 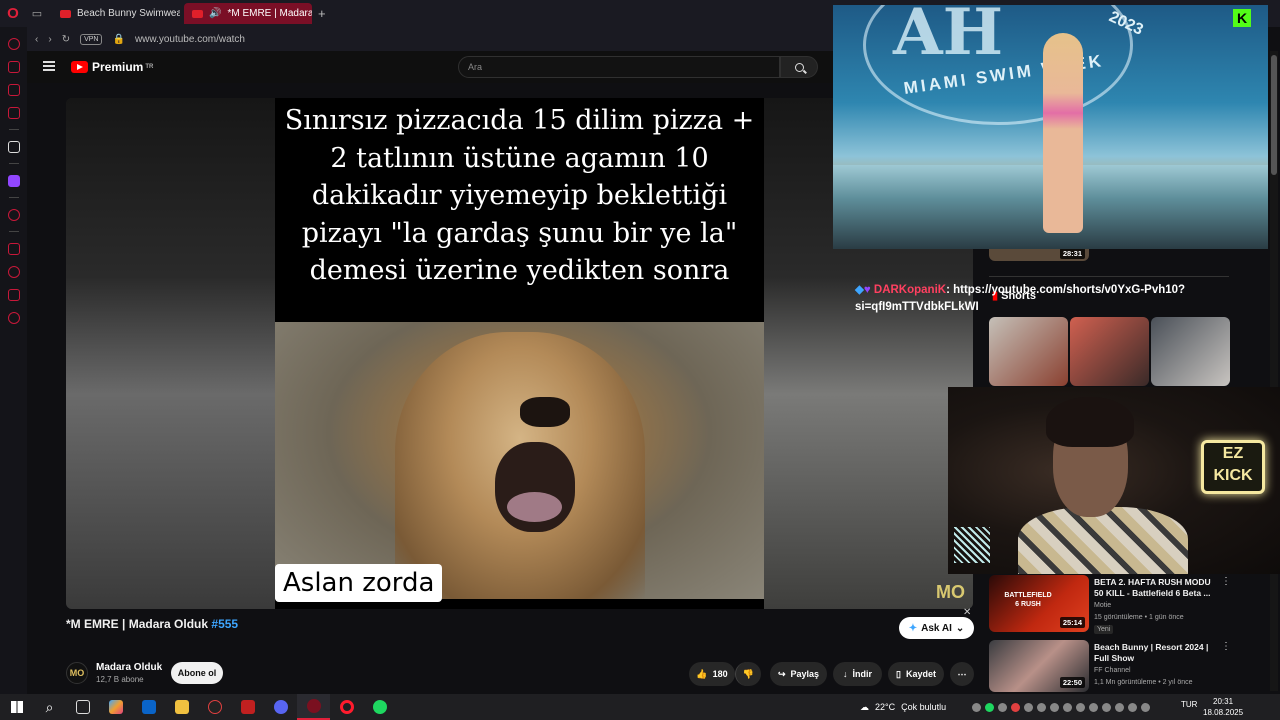 What do you see at coordinates (1114, 480) in the screenshot?
I see `webcam-overlay: EZ KICK` at bounding box center [1114, 480].